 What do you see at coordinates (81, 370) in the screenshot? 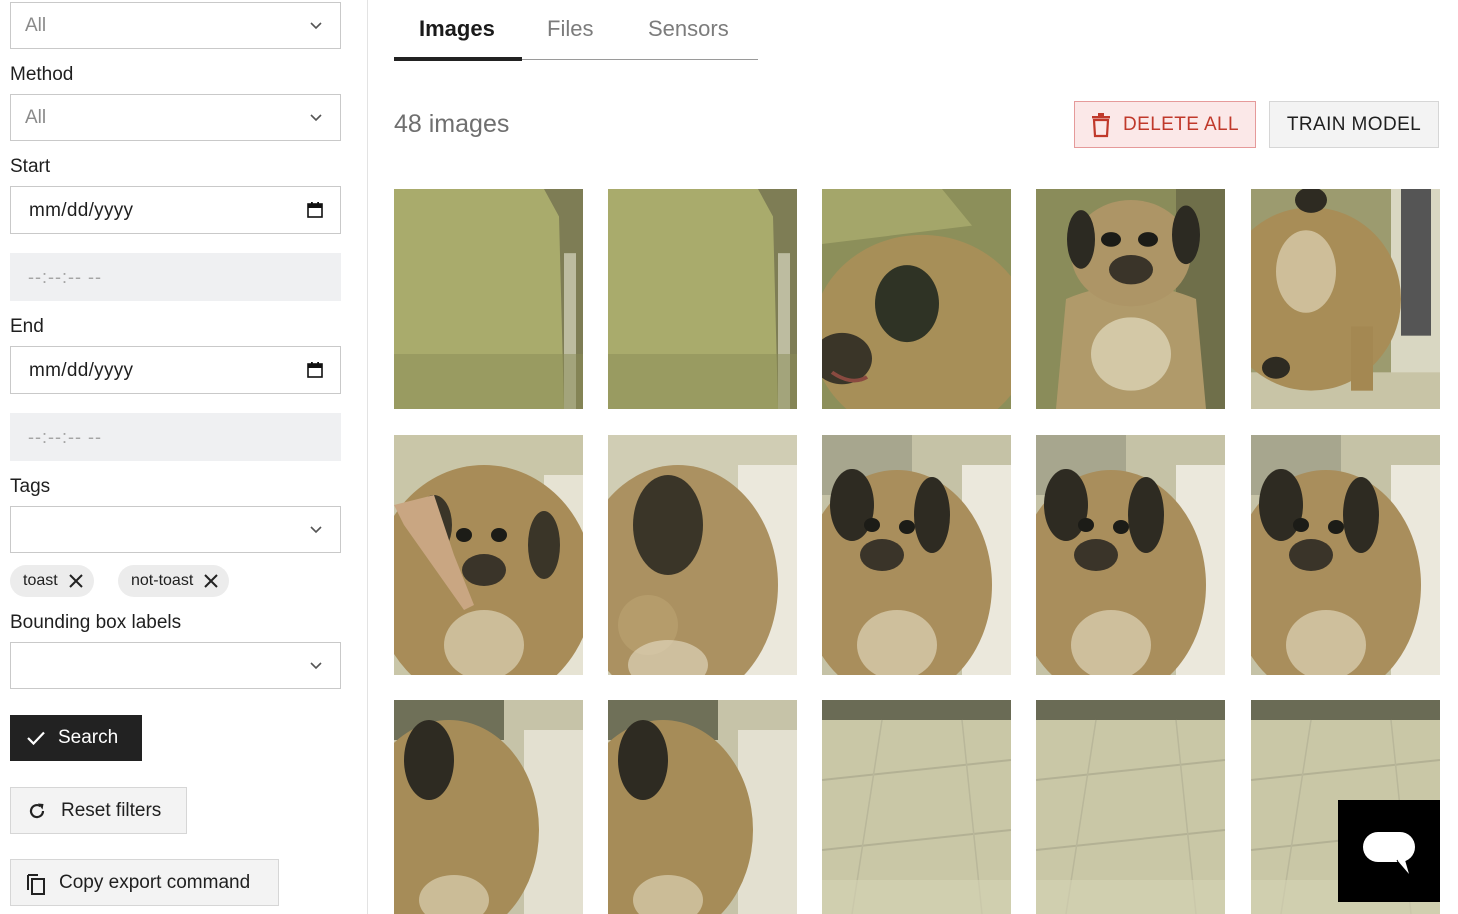
I see `end-date-placeholder: mm/dd/yyyy` at bounding box center [81, 370].